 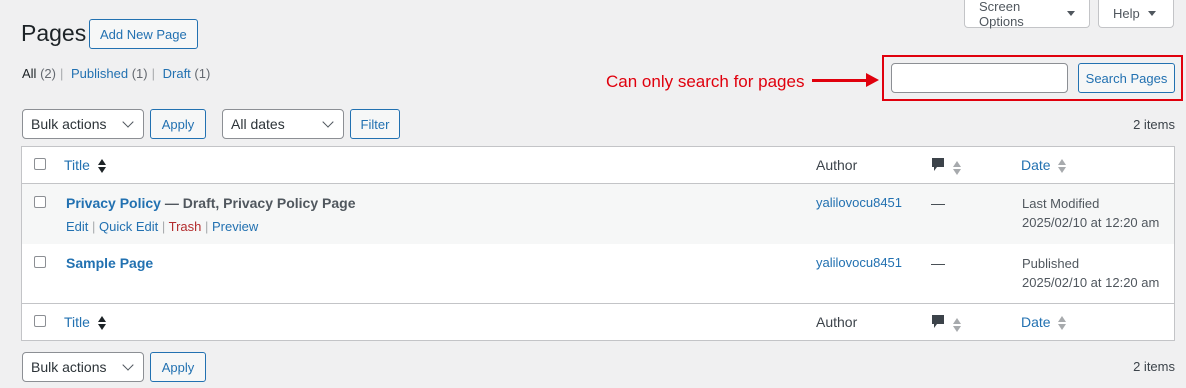 I want to click on view-draft: Draft (1), so click(x=187, y=73).